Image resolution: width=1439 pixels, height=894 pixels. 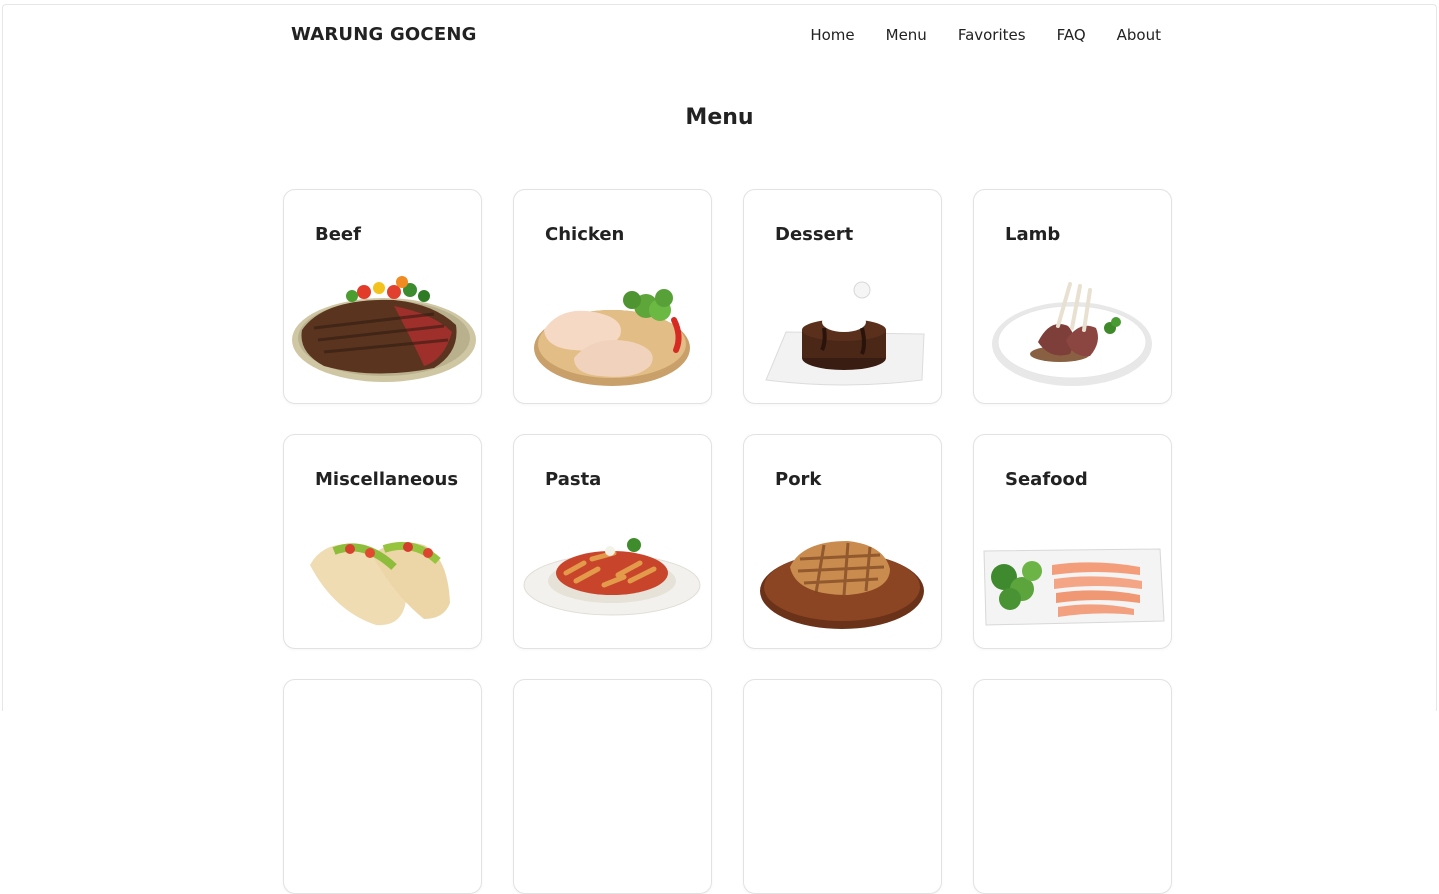 What do you see at coordinates (338, 234) in the screenshot?
I see `category-title: Beef` at bounding box center [338, 234].